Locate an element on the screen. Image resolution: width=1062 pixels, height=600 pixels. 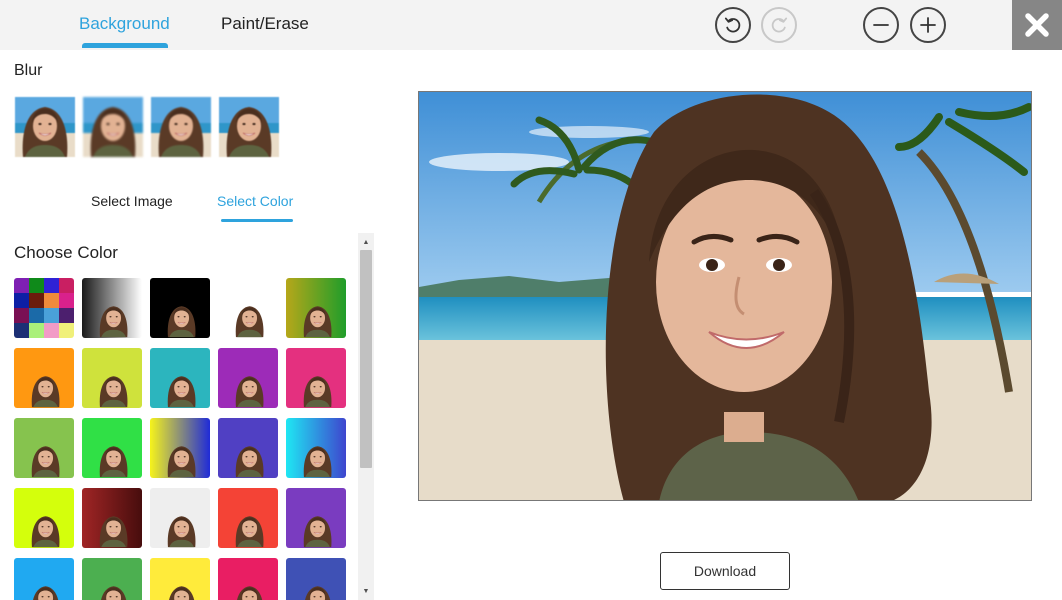
scroll-thumb is located at coordinates (366, 359).